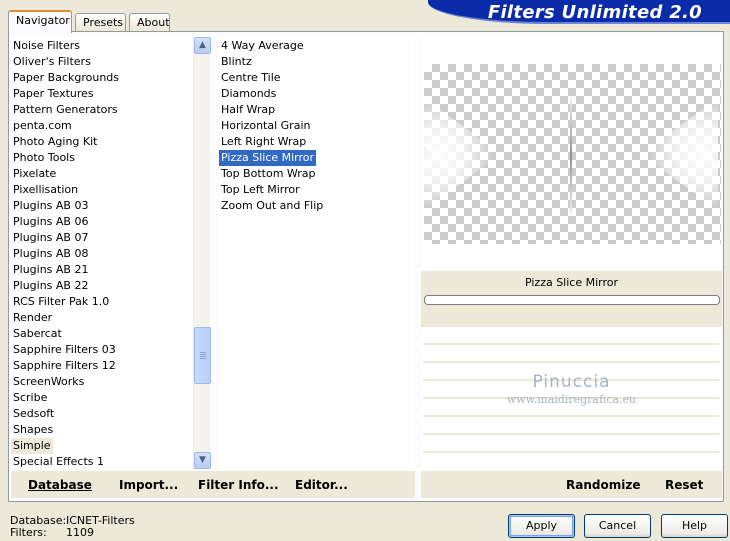  What do you see at coordinates (103, 22) in the screenshot?
I see `tab-presets-label: Presets` at bounding box center [103, 22].